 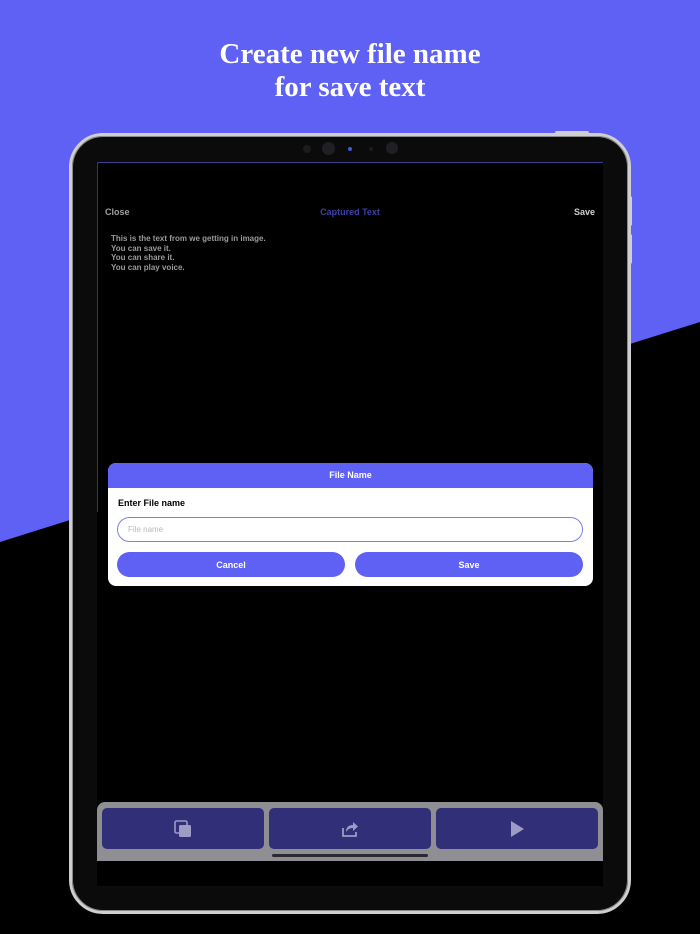 I want to click on sensor-dot-small, so click(x=371, y=149).